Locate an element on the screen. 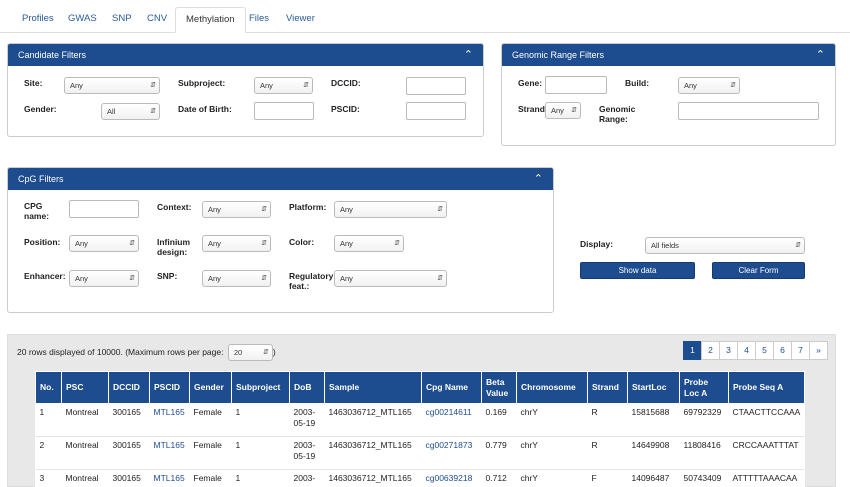 Image resolution: width=850 pixels, height=487 pixels. platform-label: Platform: is located at coordinates (308, 207).